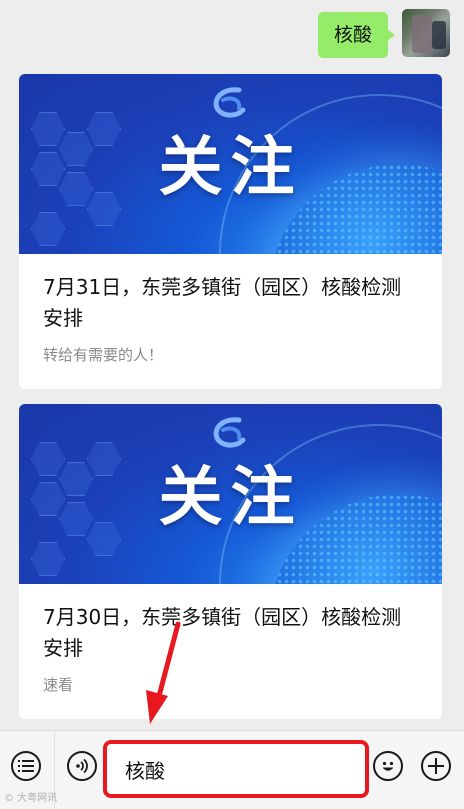 This screenshot has height=809, width=464. What do you see at coordinates (222, 632) in the screenshot?
I see `article-title: 7月30日，东莞多镇街（园区）核酸检测安排` at bounding box center [222, 632].